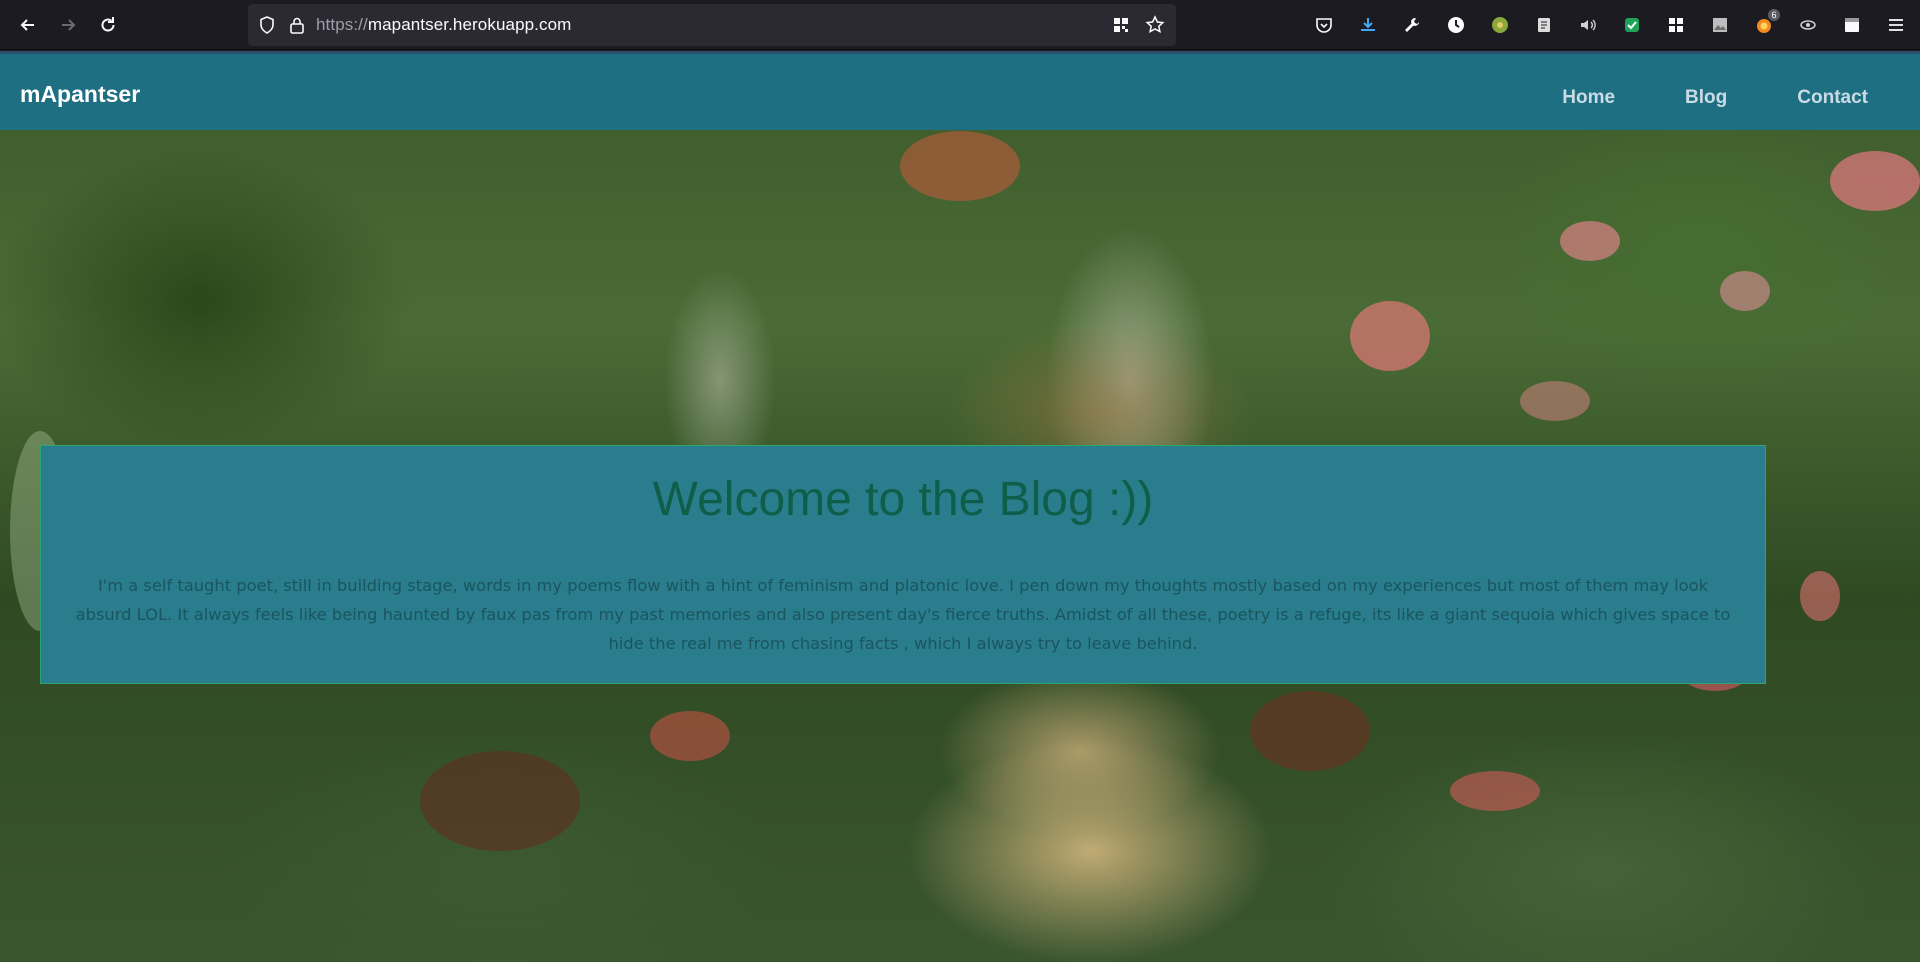 The height and width of the screenshot is (962, 1920). What do you see at coordinates (1500, 25) in the screenshot?
I see `green-circle-extension-icon` at bounding box center [1500, 25].